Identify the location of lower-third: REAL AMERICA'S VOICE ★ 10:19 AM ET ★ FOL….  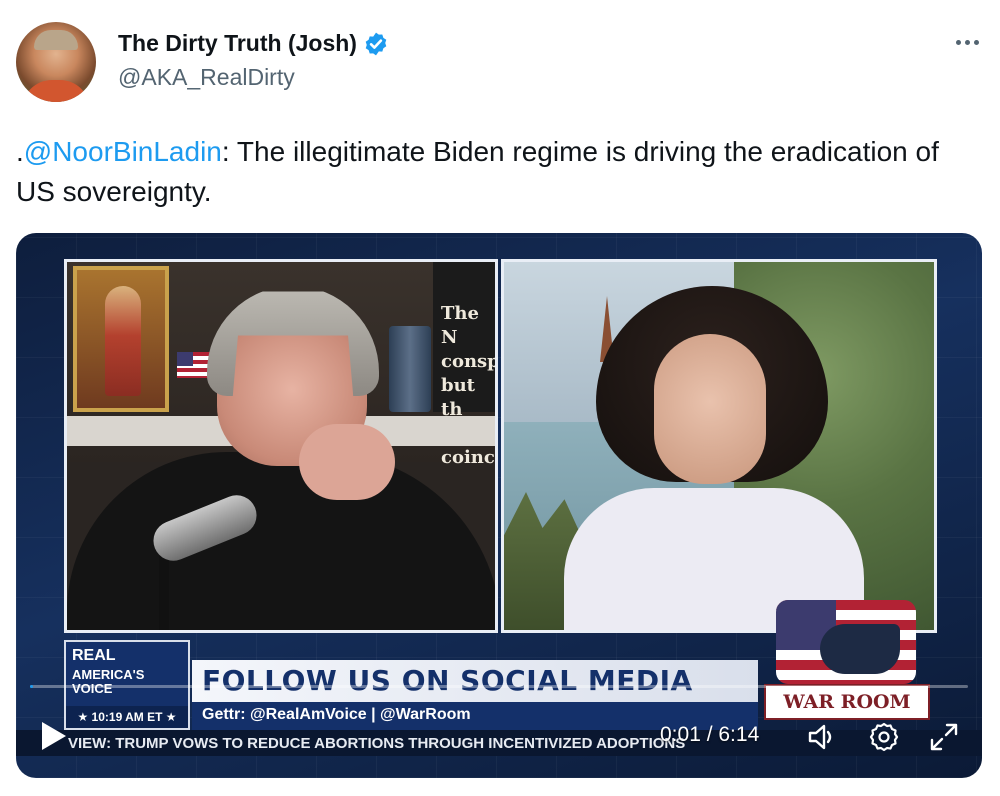
(500, 665).